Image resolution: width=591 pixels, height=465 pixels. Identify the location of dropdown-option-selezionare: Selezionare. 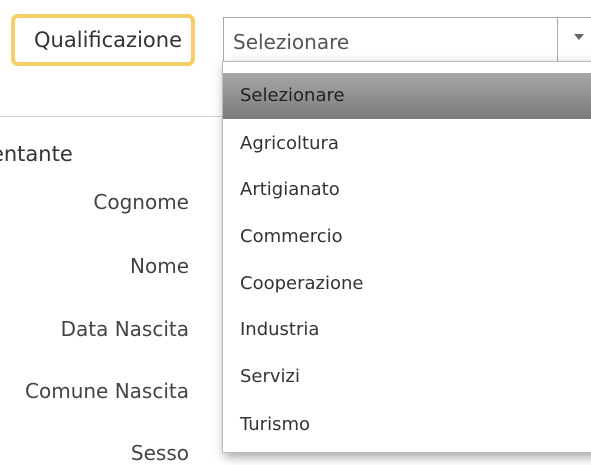
(407, 96).